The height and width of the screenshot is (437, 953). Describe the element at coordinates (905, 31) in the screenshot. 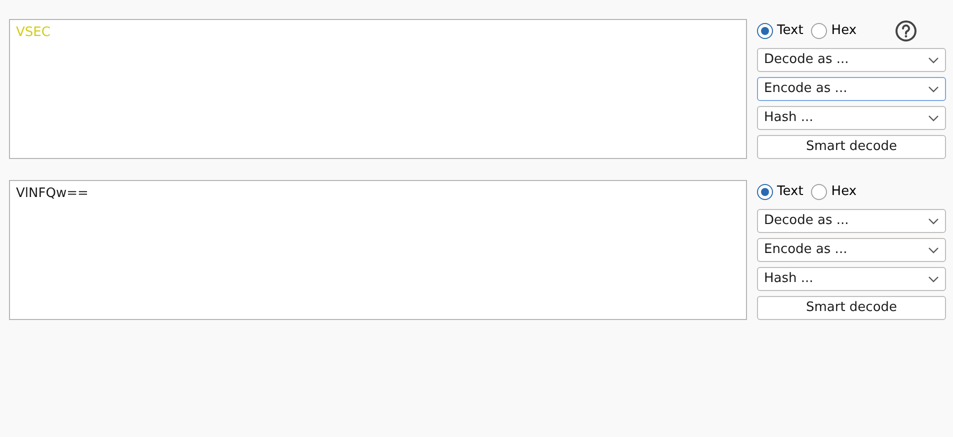

I see `help-icon` at that location.